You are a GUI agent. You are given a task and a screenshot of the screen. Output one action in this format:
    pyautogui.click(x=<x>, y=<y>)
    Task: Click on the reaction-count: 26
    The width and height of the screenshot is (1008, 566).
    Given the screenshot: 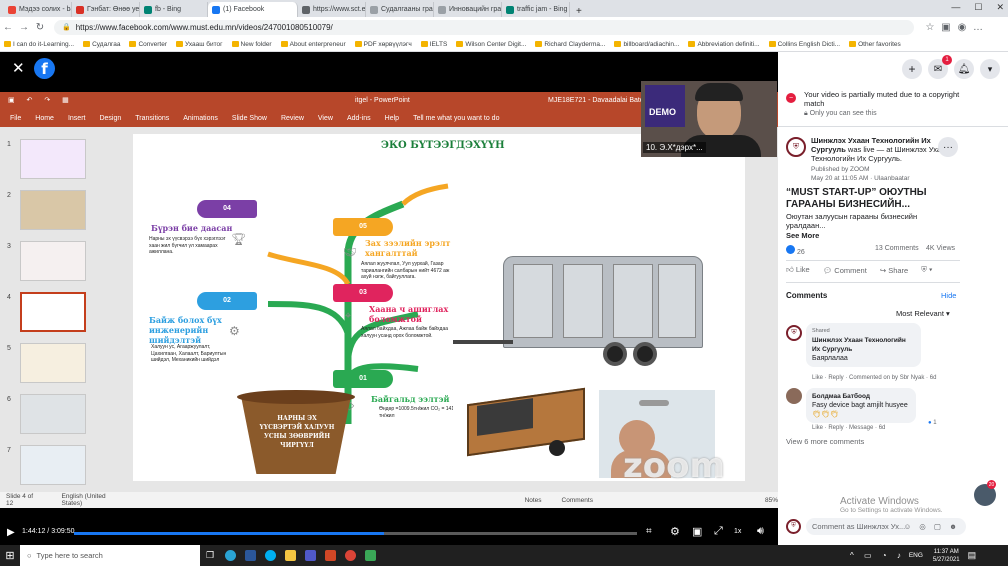 What is the action you would take?
    pyautogui.click(x=801, y=252)
    